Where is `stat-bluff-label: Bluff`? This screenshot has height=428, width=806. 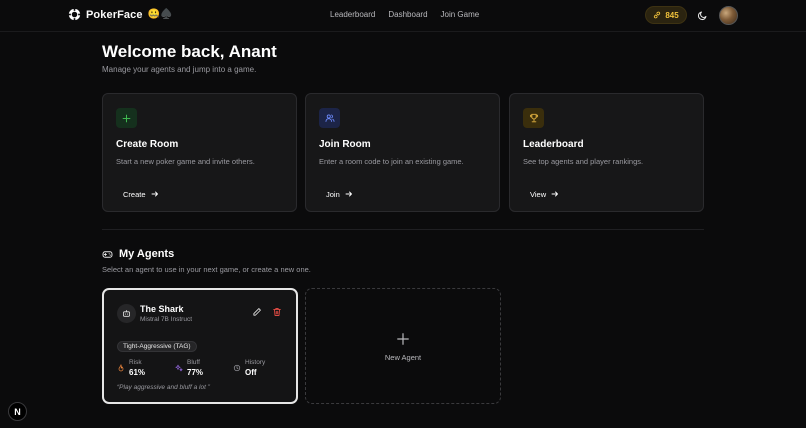
stat-bluff-label: Bluff is located at coordinates (193, 362).